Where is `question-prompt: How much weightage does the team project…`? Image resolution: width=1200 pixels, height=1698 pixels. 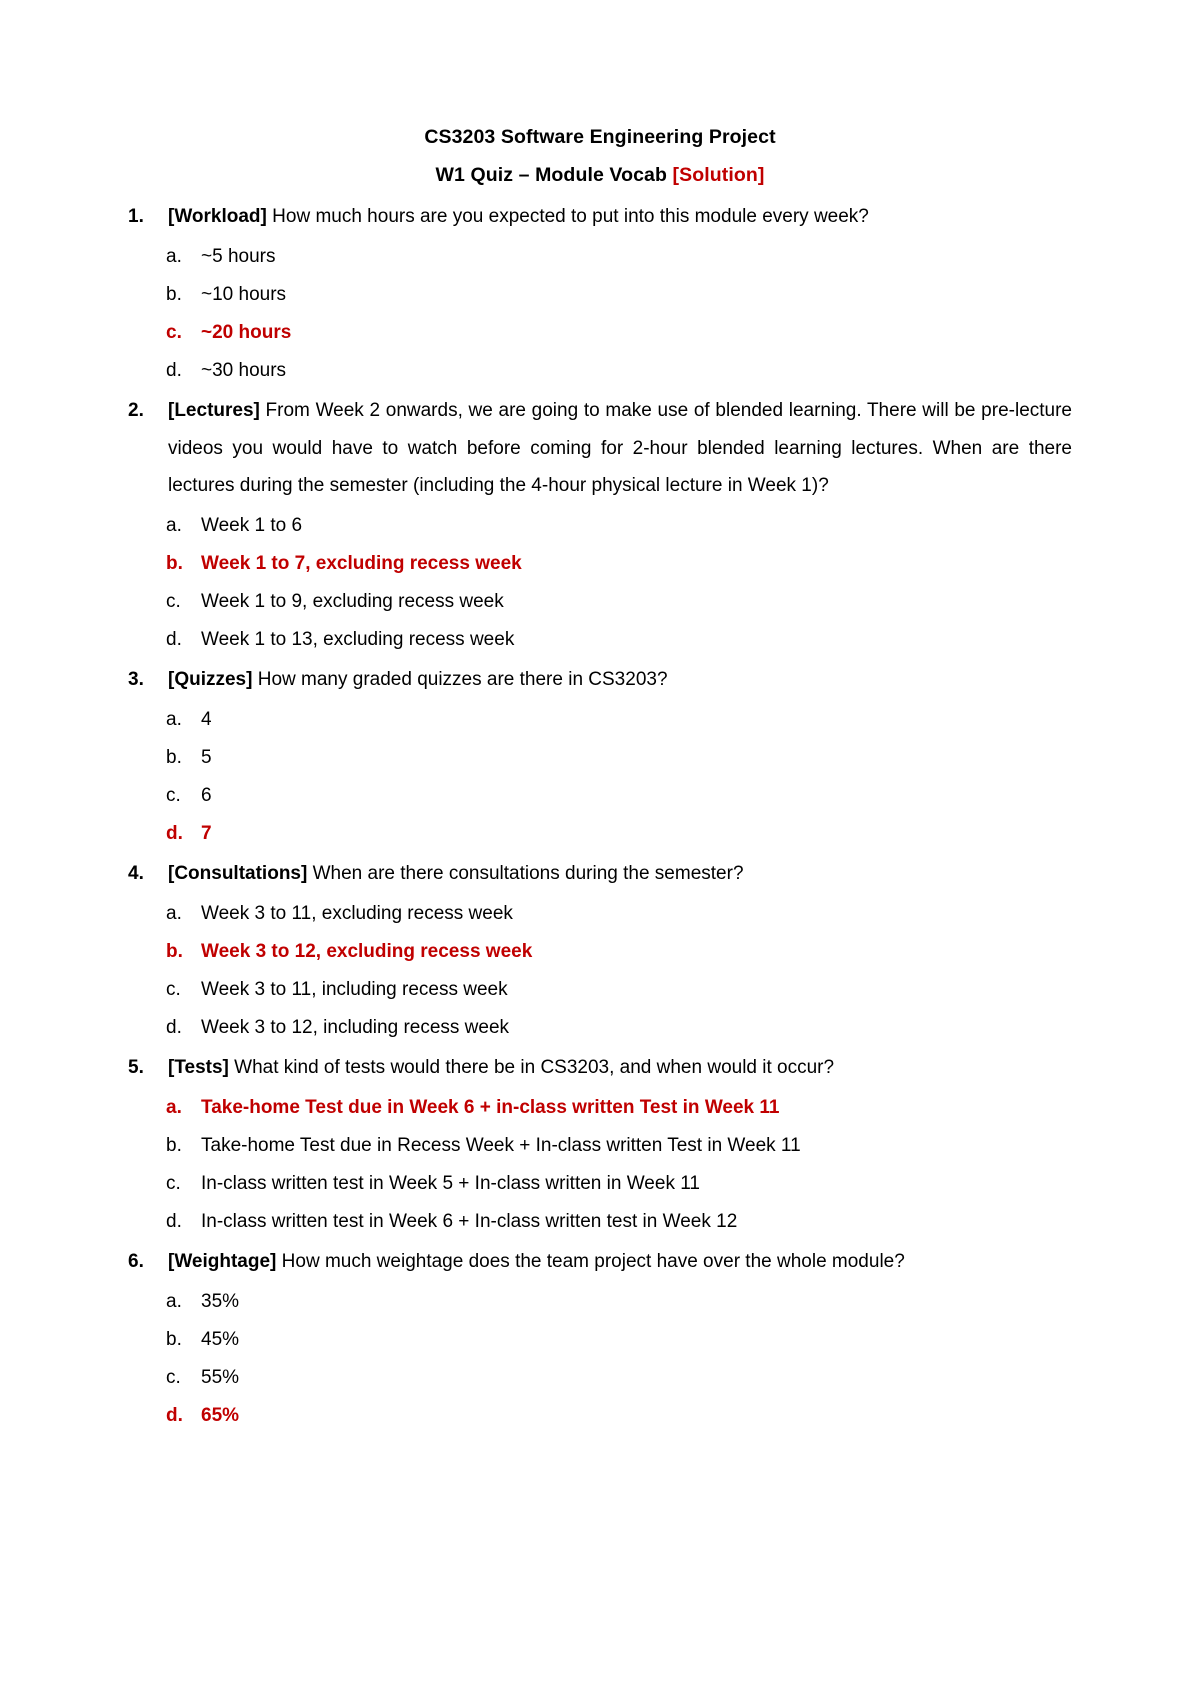 question-prompt: How much weightage does the team project… is located at coordinates (590, 1261).